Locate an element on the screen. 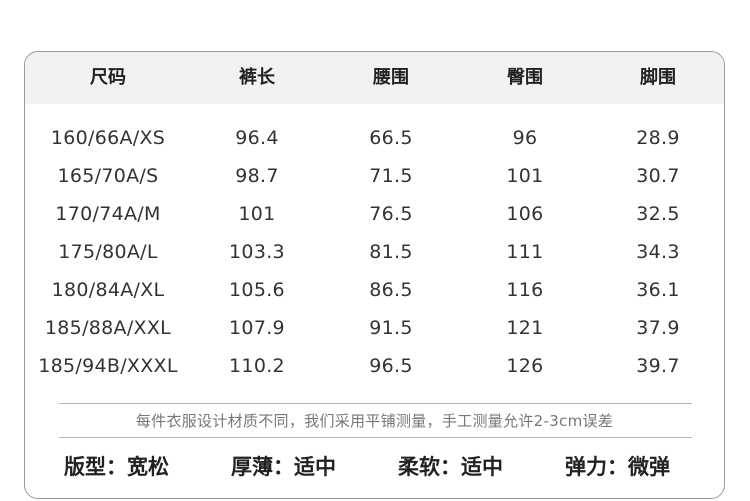  cell-hem: 34.3 is located at coordinates (658, 252).